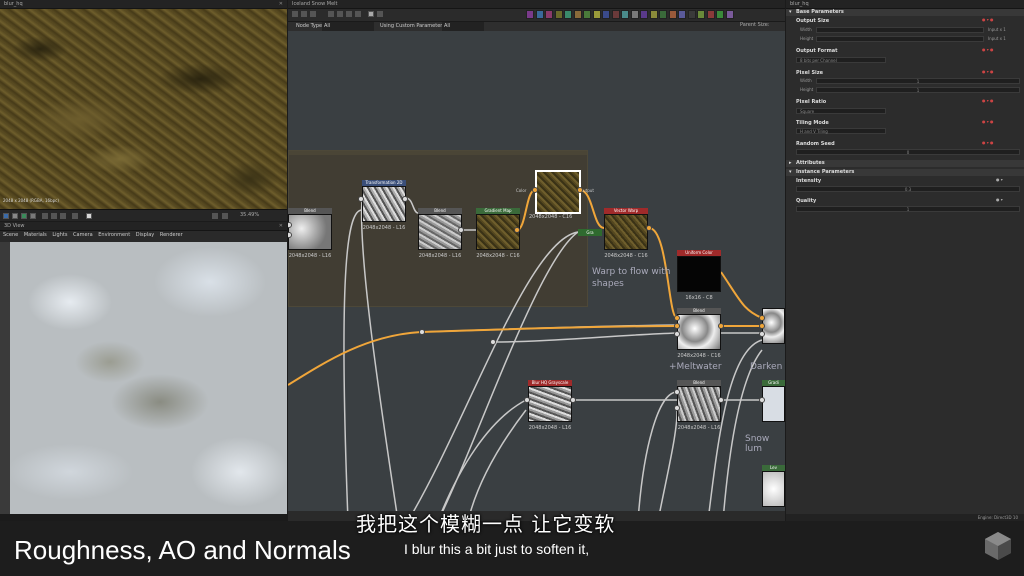 The image size is (1024, 576). Describe the element at coordinates (773, 326) in the screenshot. I see `node-blend-right` at that location.